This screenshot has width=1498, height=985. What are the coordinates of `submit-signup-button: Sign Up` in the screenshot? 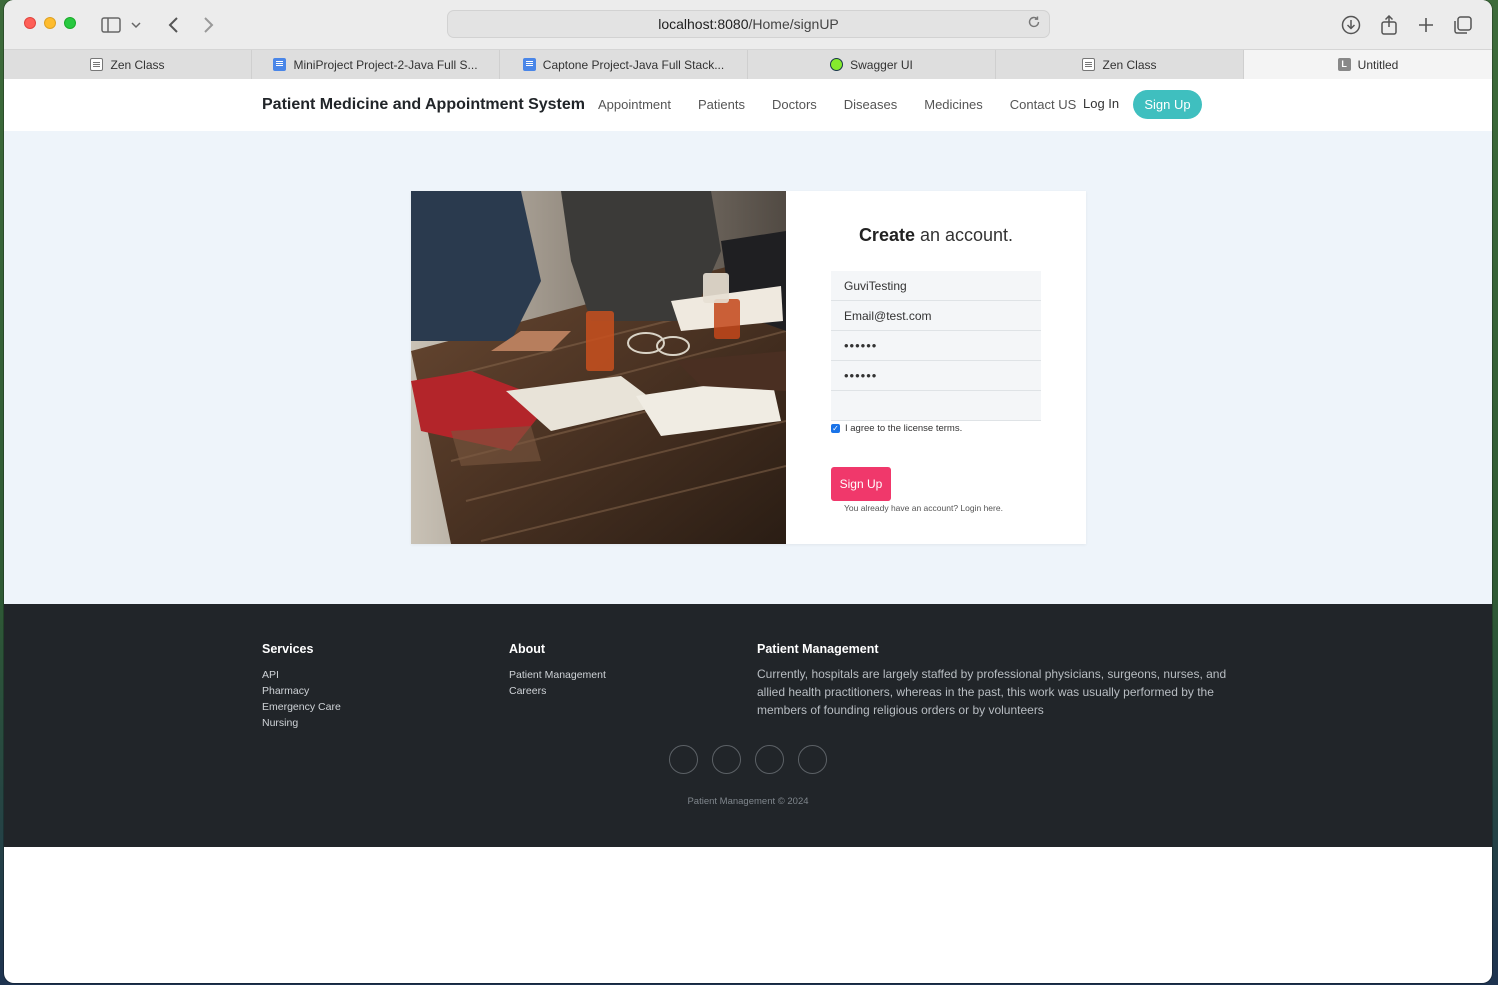 It's located at (861, 484).